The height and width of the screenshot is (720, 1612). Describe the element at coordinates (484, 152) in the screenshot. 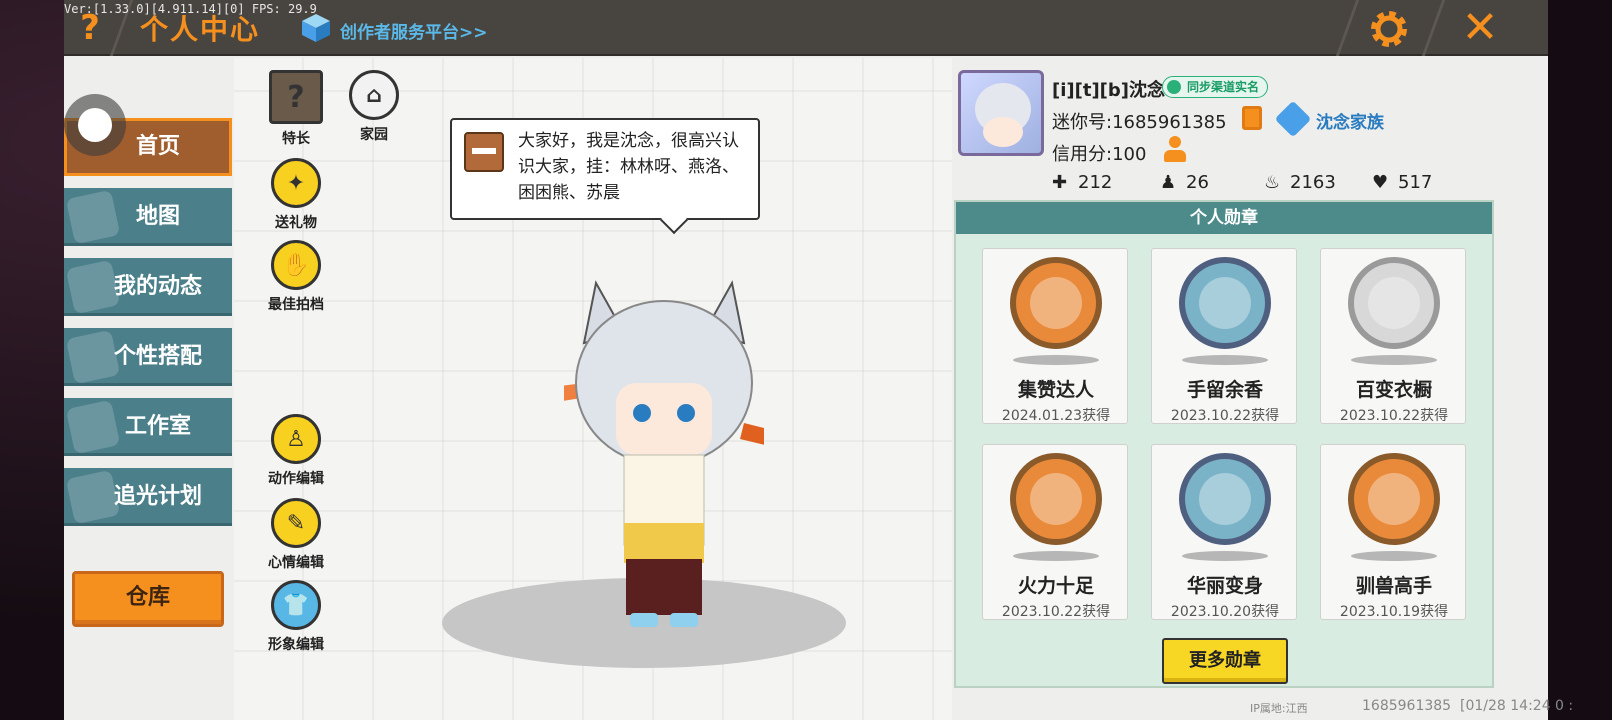

I see `character-face-icon` at that location.